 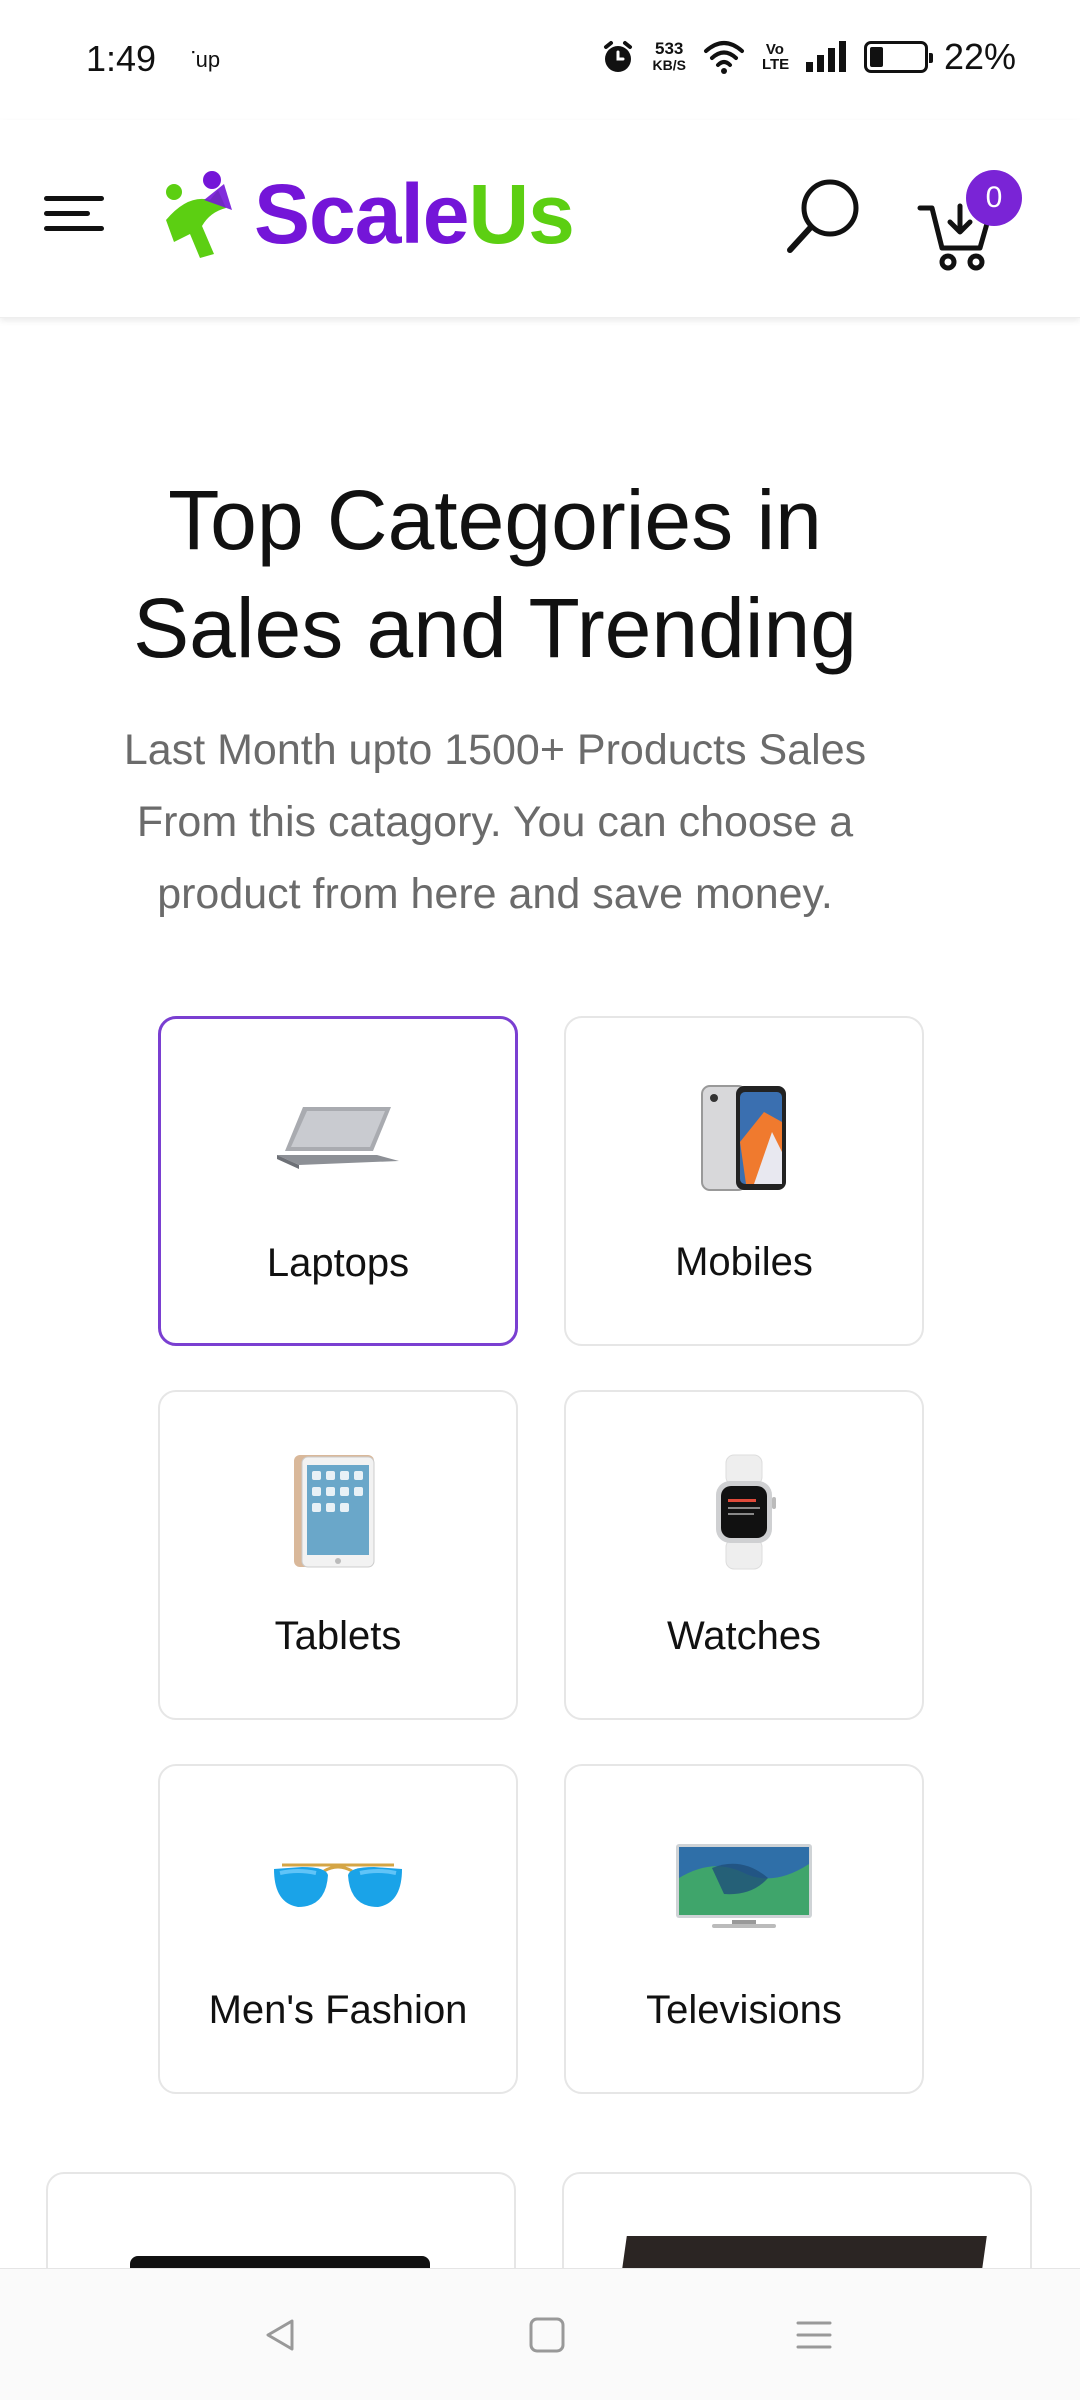 What do you see at coordinates (495, 750) in the screenshot?
I see `section-desc-line1: Last Month upto 1500+ Products Sales` at bounding box center [495, 750].